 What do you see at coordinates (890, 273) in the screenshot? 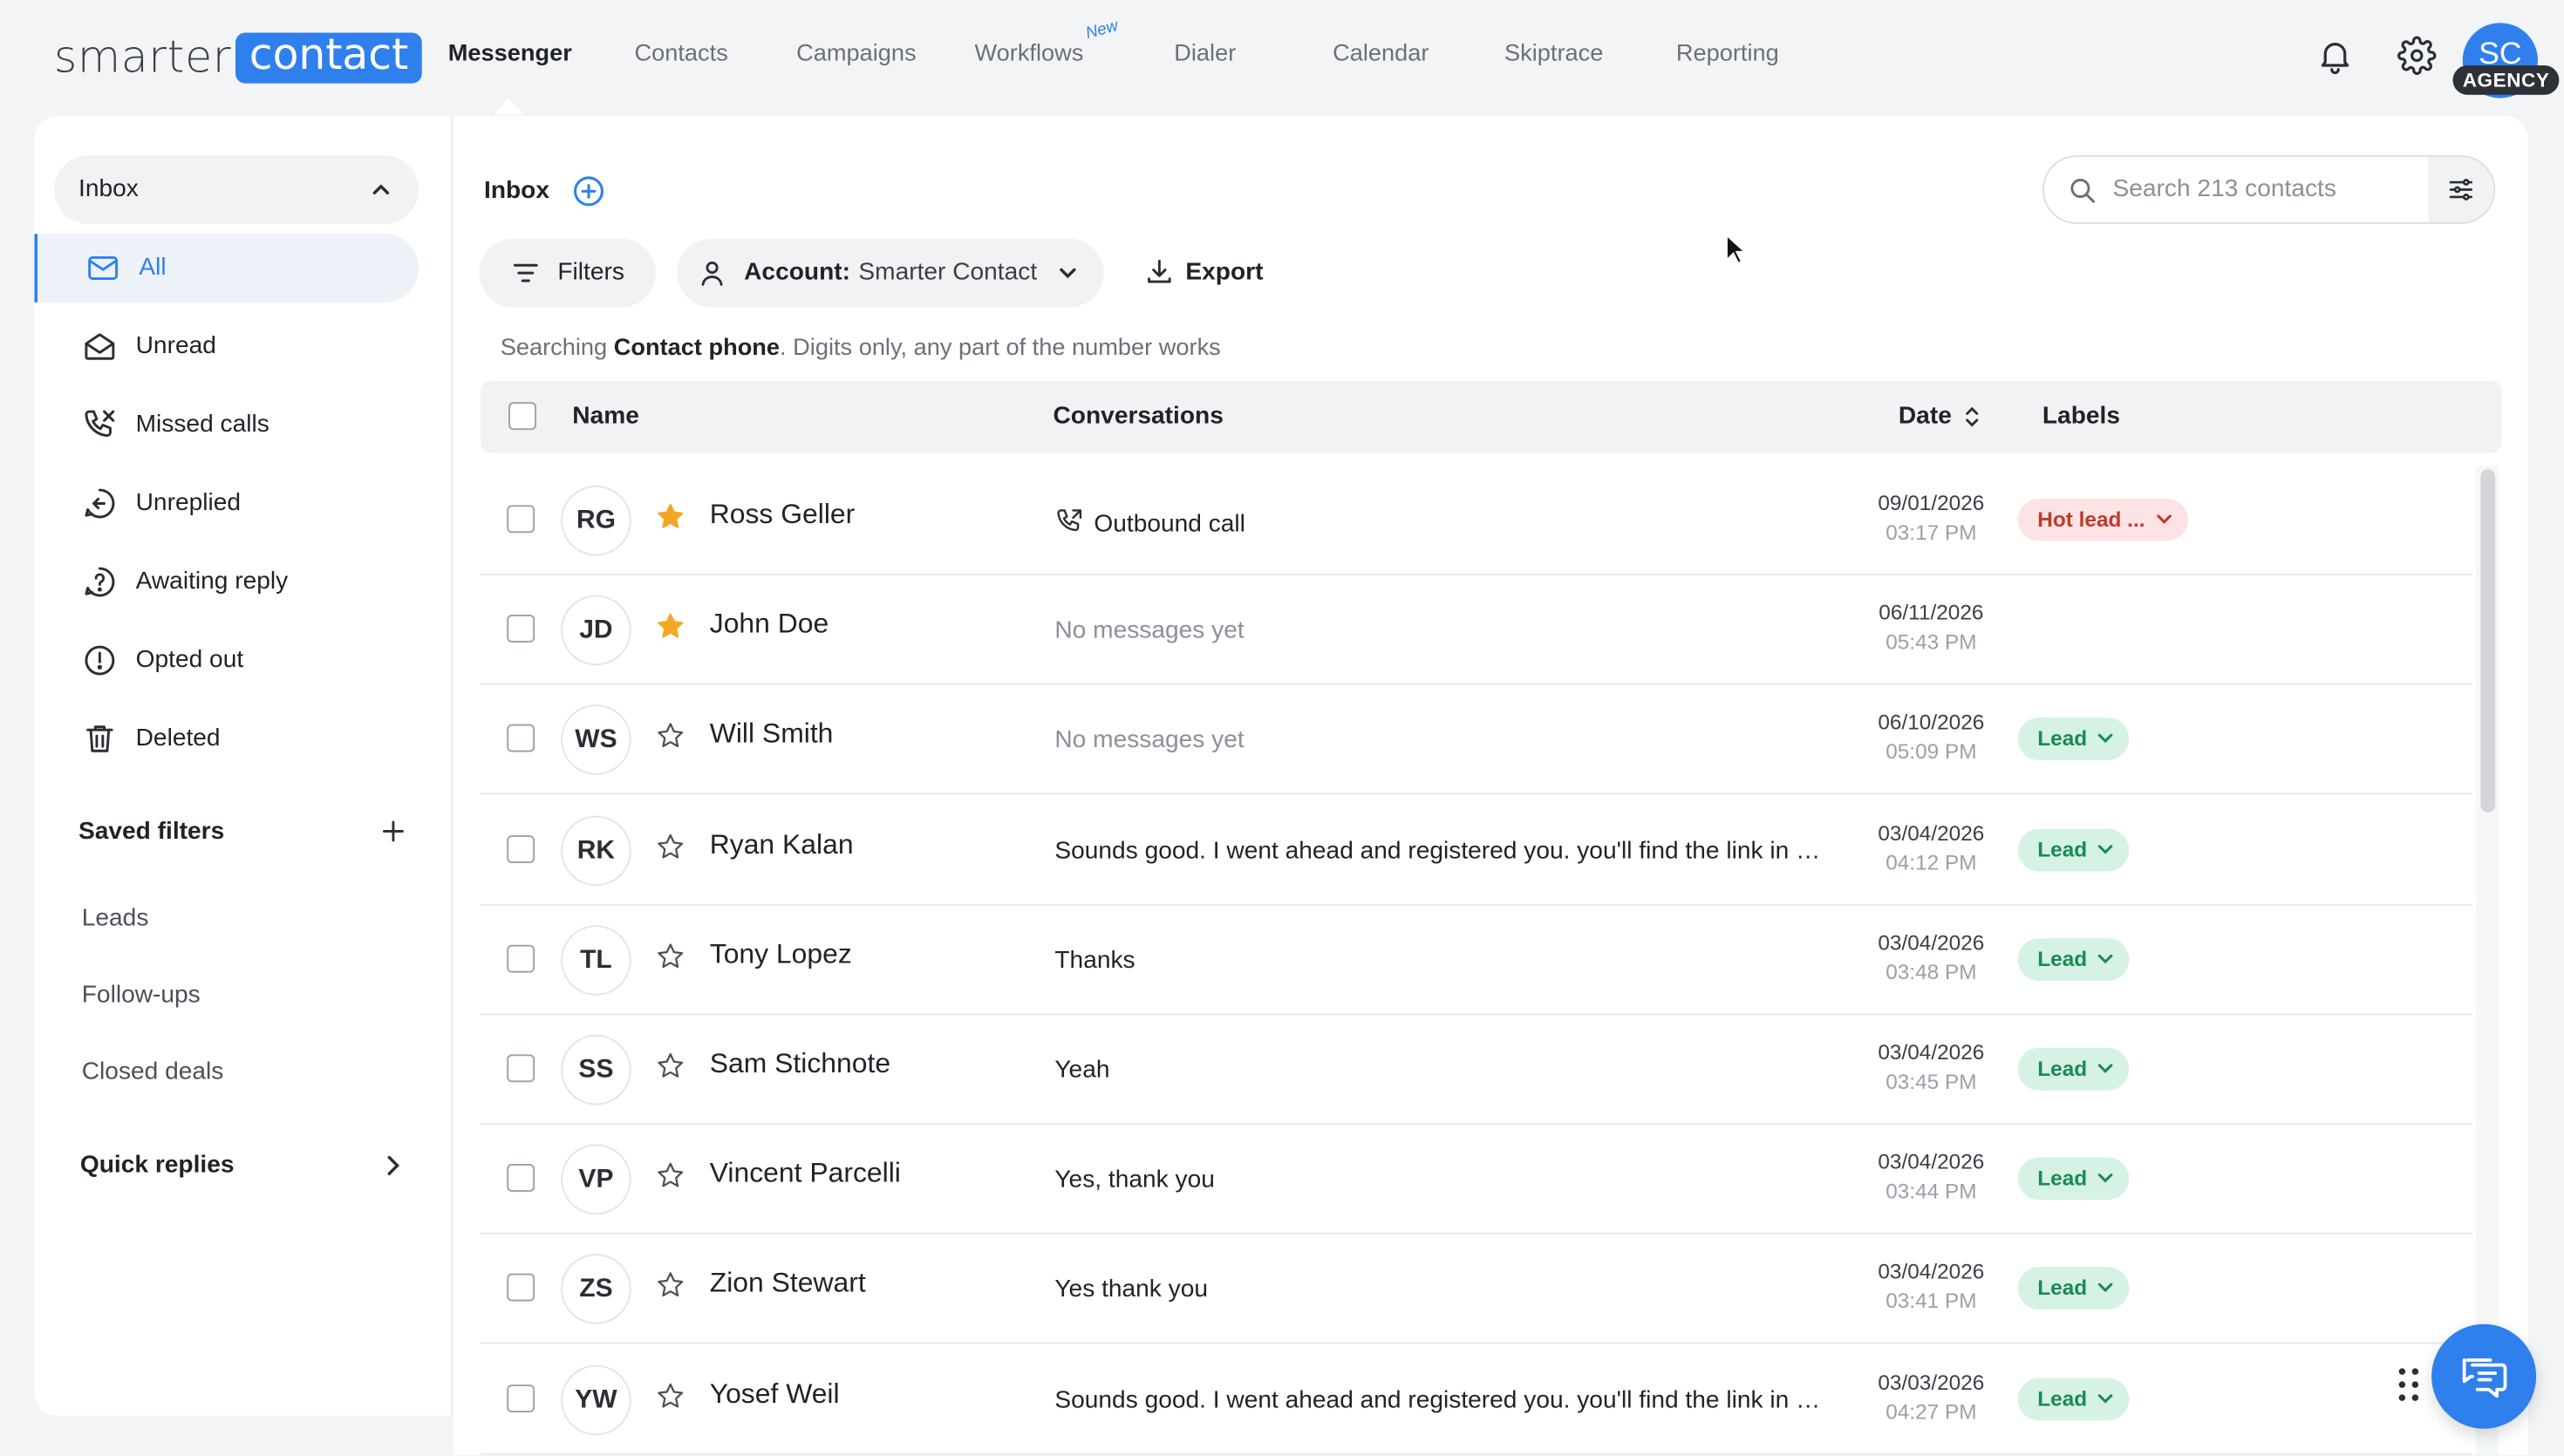
I see `account-selector: Account: Smarter Contact` at bounding box center [890, 273].